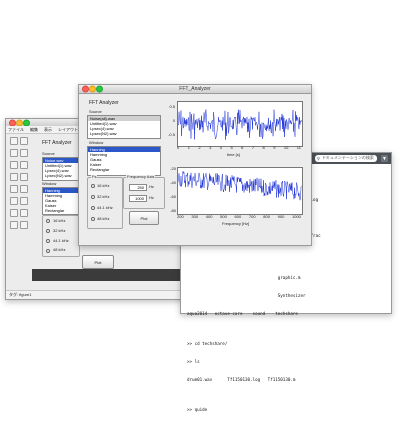 Image resolution: width=400 pixels, height=425 pixels. What do you see at coordinates (266, 216) in the screenshot?
I see `x-tick-label: 800` at bounding box center [266, 216].